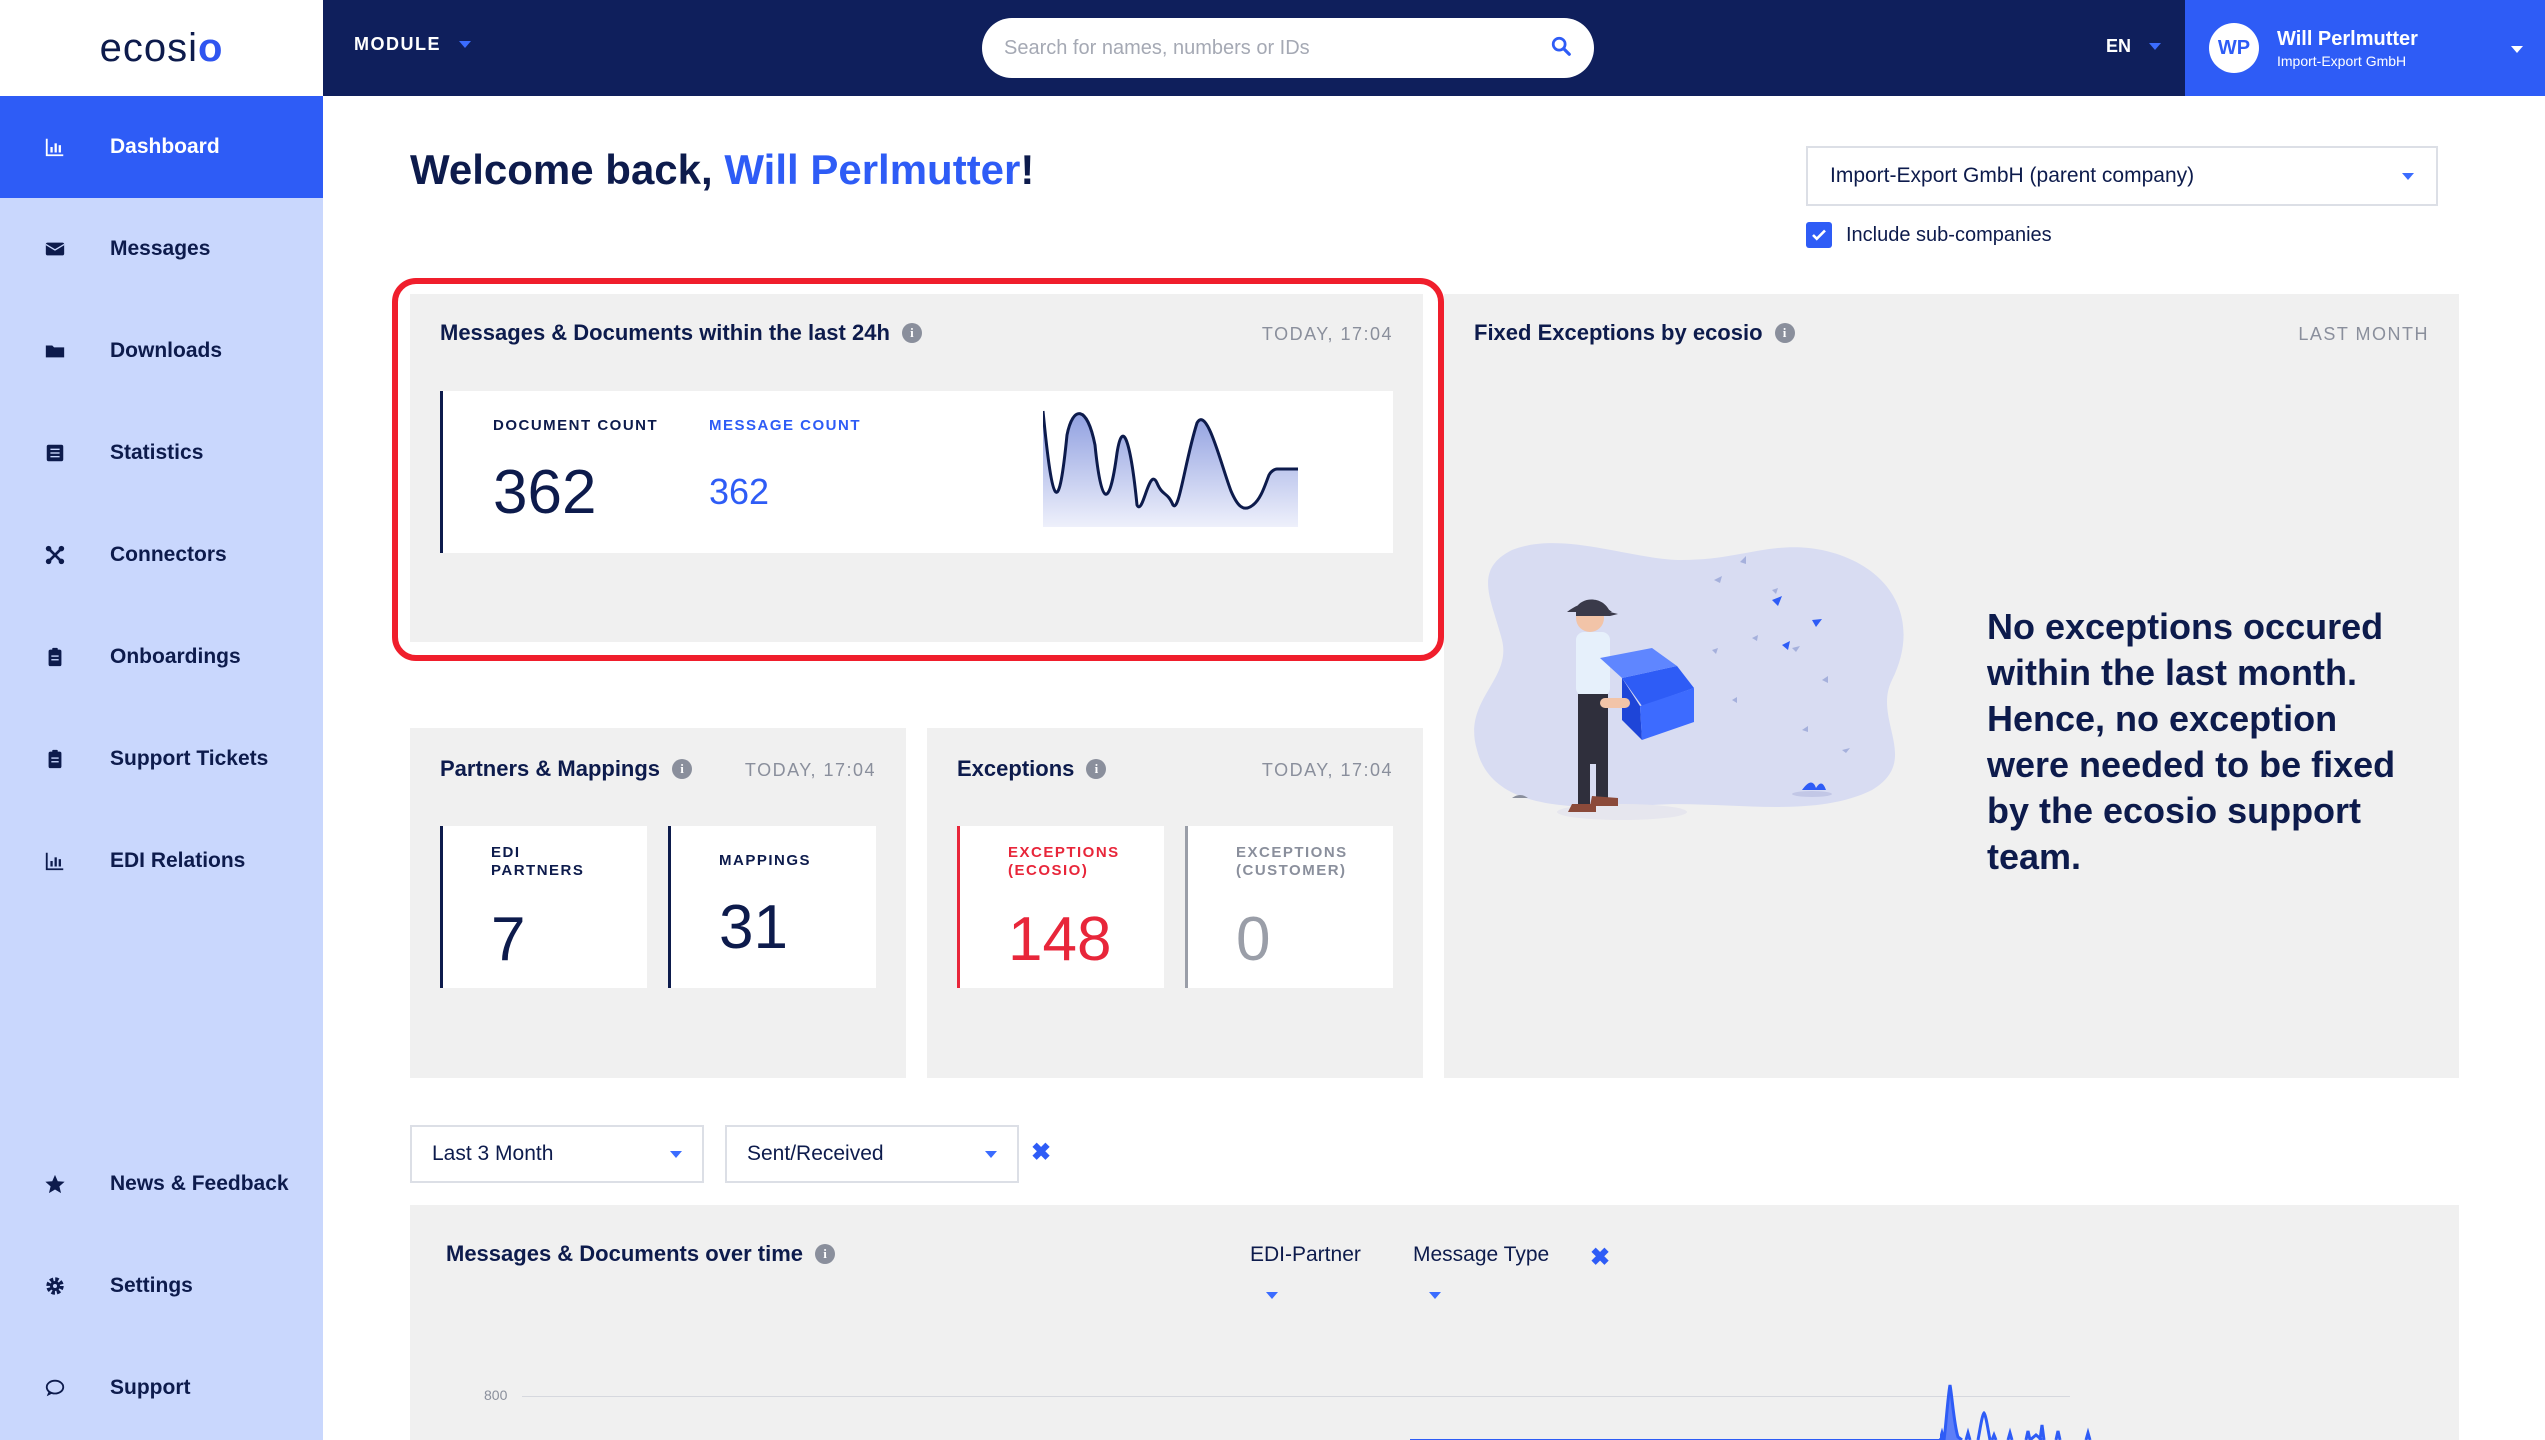 Image resolution: width=2545 pixels, height=1440 pixels. What do you see at coordinates (1277, 48) in the screenshot?
I see `search-input` at bounding box center [1277, 48].